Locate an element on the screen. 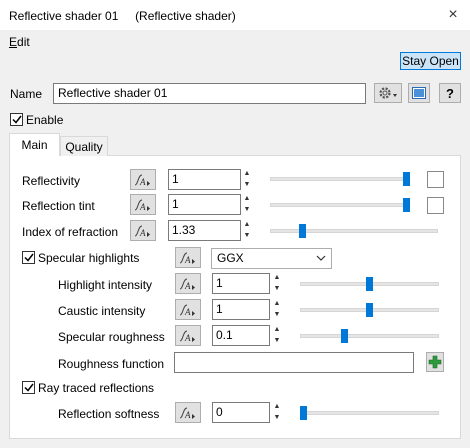  reflectivity-slider-track is located at coordinates (340, 179).